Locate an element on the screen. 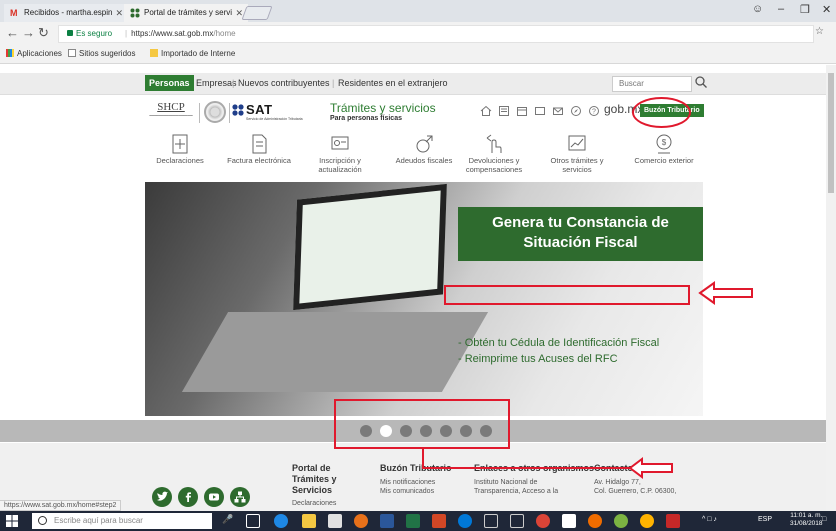 This screenshot has width=836, height=531. maximize-icon: ❐ is located at coordinates (805, 9).